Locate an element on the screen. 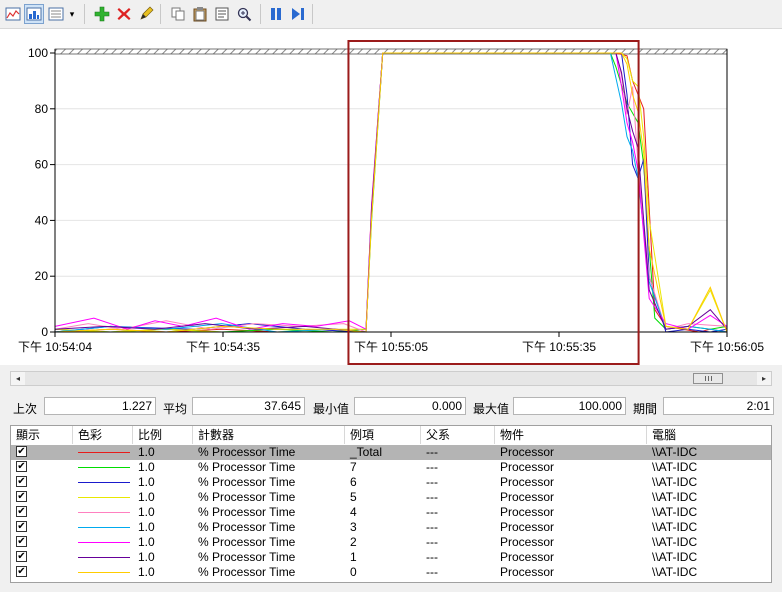 The height and width of the screenshot is (592, 782). instance-cell: _Total is located at coordinates (366, 452).